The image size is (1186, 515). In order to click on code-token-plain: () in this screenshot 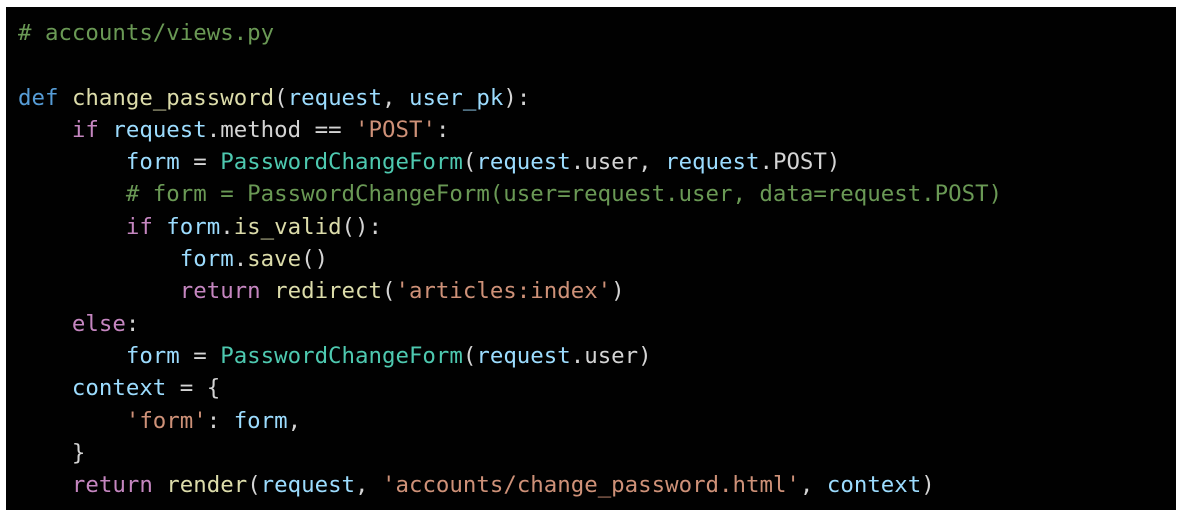, I will do `click(315, 259)`.